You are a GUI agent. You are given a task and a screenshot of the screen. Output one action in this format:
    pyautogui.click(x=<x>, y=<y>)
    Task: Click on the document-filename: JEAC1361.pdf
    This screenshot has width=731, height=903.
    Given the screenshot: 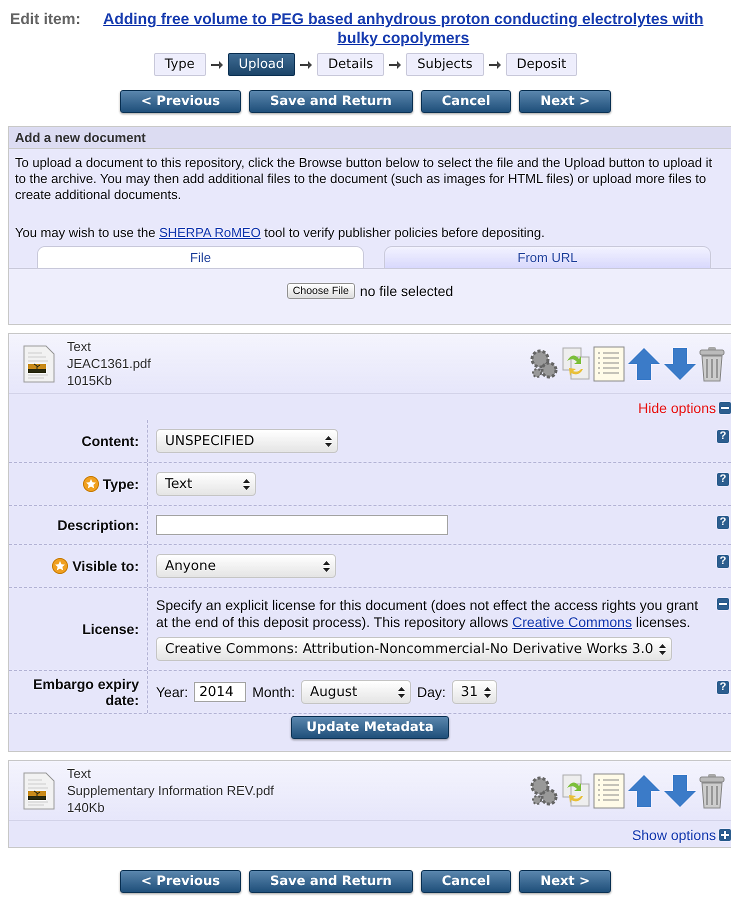 What is the action you would take?
    pyautogui.click(x=109, y=363)
    